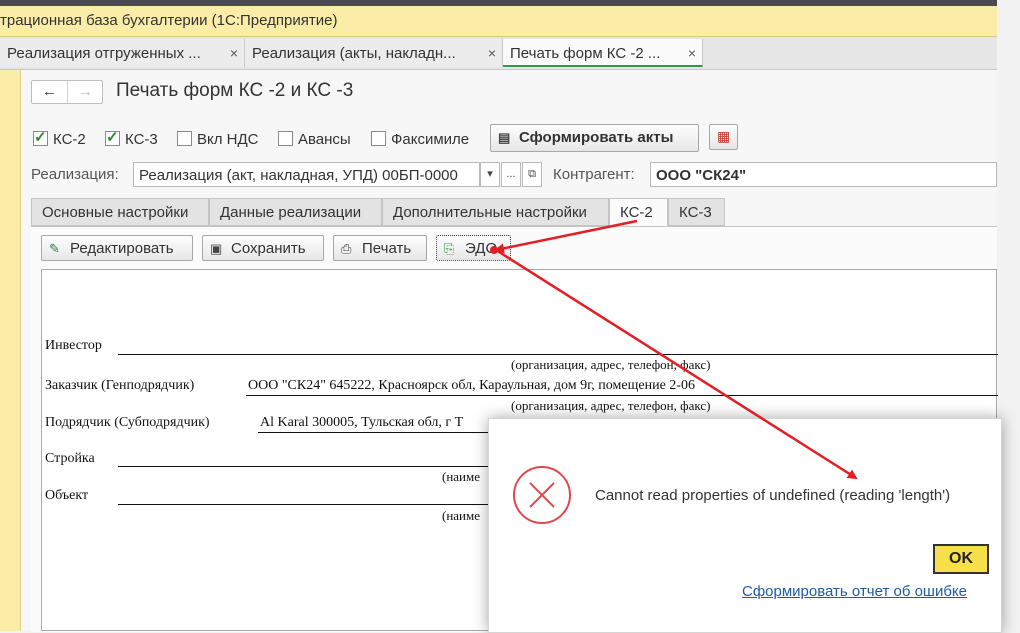 The height and width of the screenshot is (633, 1020). I want to click on annotation-arrows, so click(674, 349).